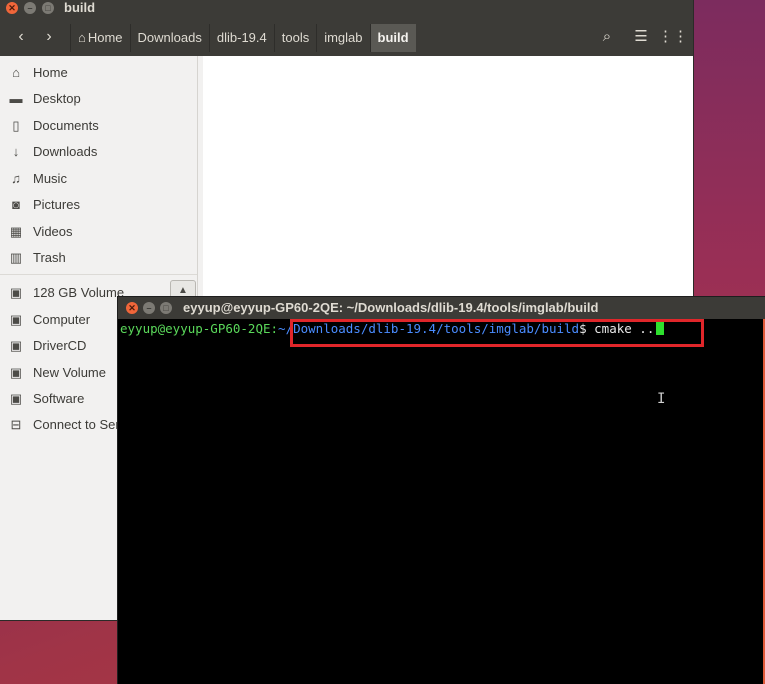 The height and width of the screenshot is (684, 765). I want to click on crumb-imglab: imglab, so click(343, 38).